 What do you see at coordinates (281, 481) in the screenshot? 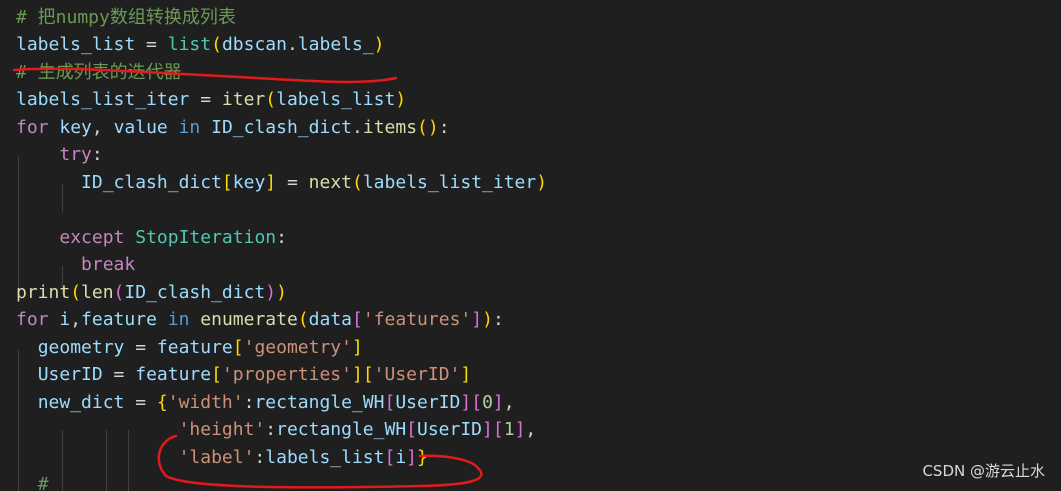
I see `code-line: #` at bounding box center [281, 481].